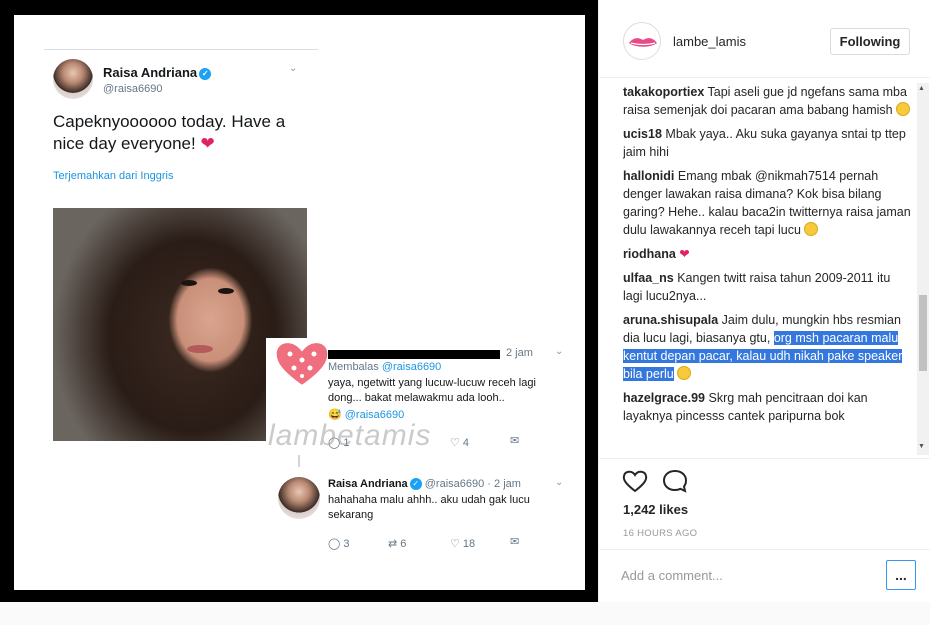 Image resolution: width=930 pixels, height=625 pixels. Describe the element at coordinates (648, 176) in the screenshot. I see `comment-username: hallonidi` at that location.